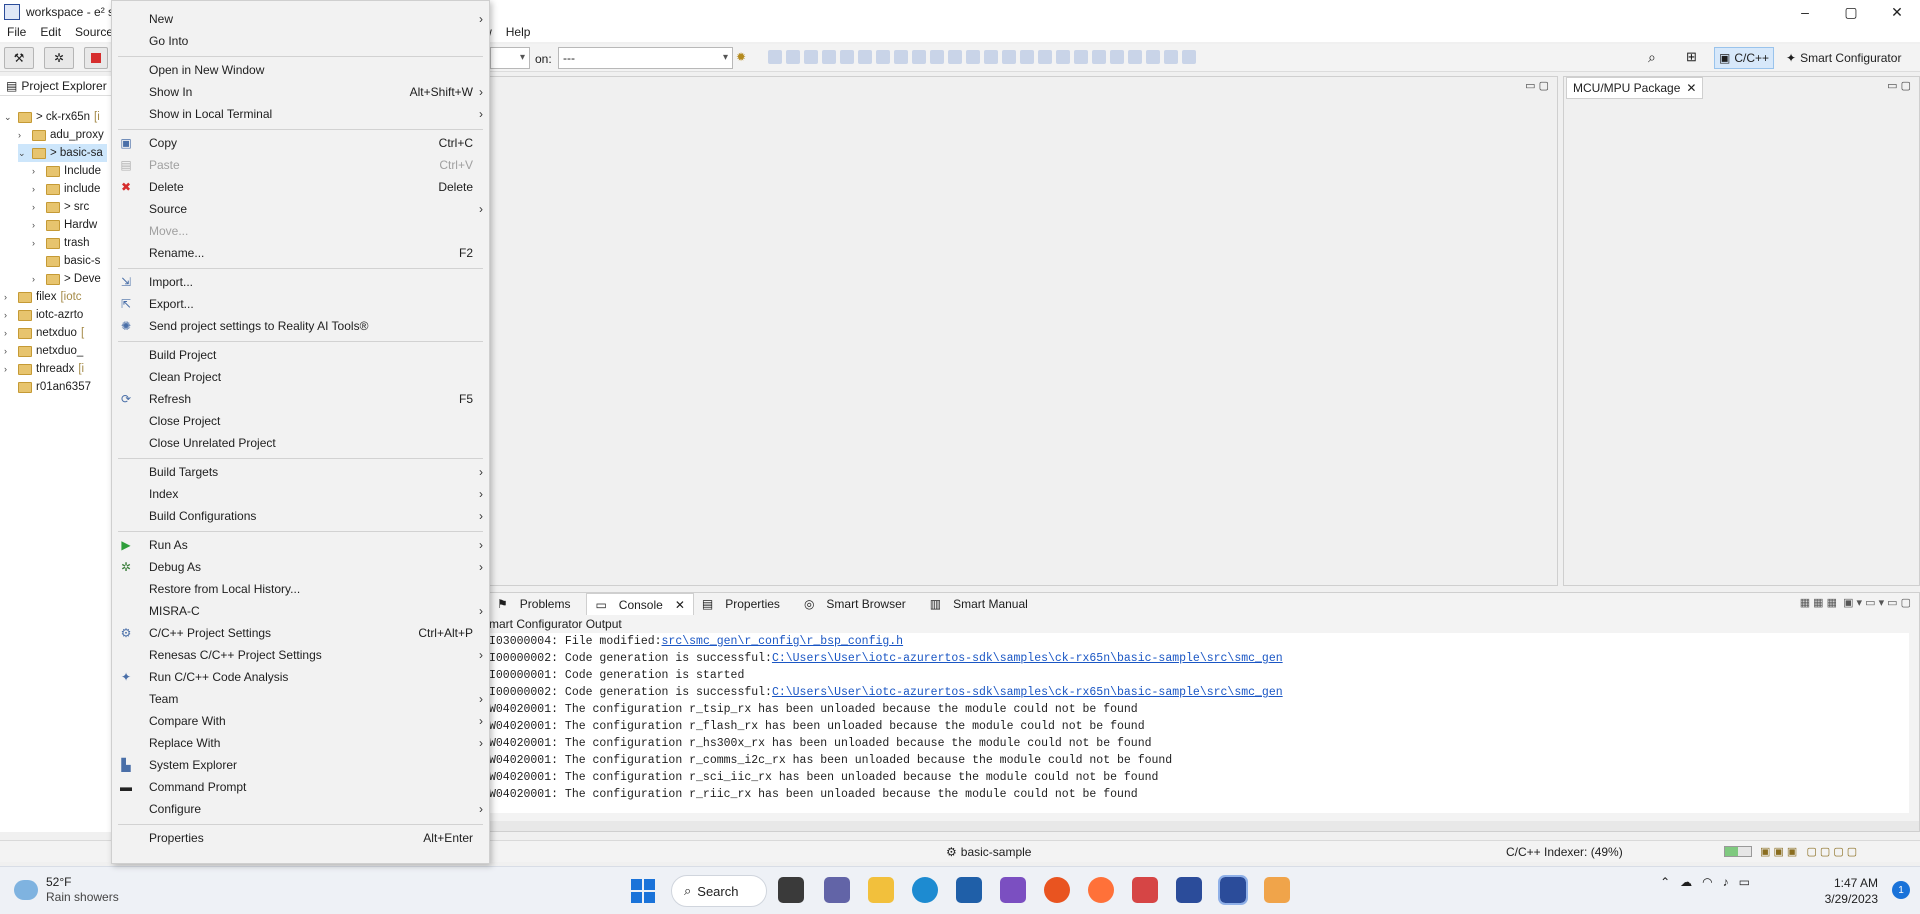 This screenshot has height=914, width=1920. I want to click on debug-icon, so click(991, 57).